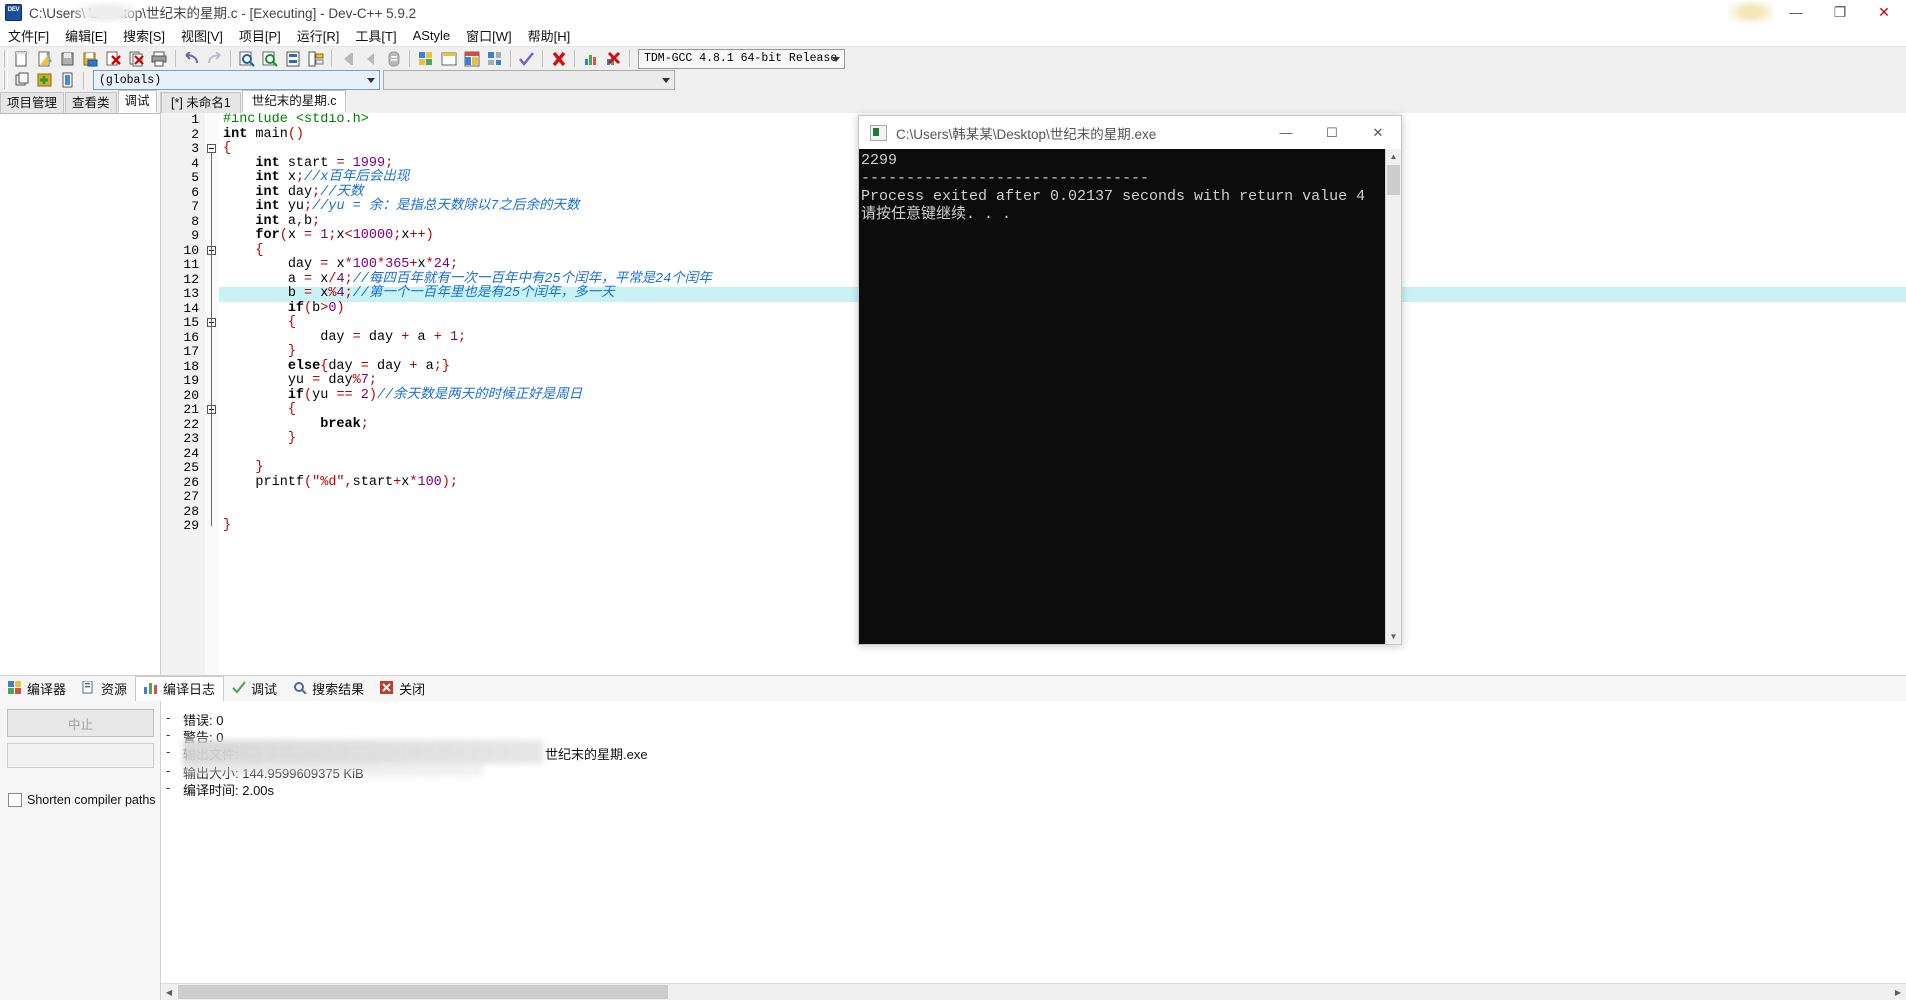 This screenshot has width=1906, height=1000. What do you see at coordinates (236, 80) in the screenshot?
I see `scope-combobox: (globals)` at bounding box center [236, 80].